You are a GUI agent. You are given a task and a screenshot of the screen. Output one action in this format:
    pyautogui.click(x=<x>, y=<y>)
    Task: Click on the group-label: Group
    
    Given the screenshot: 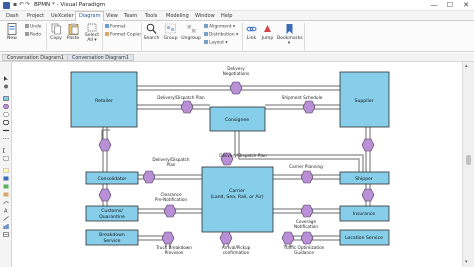 What is the action you would take?
    pyautogui.click(x=170, y=38)
    